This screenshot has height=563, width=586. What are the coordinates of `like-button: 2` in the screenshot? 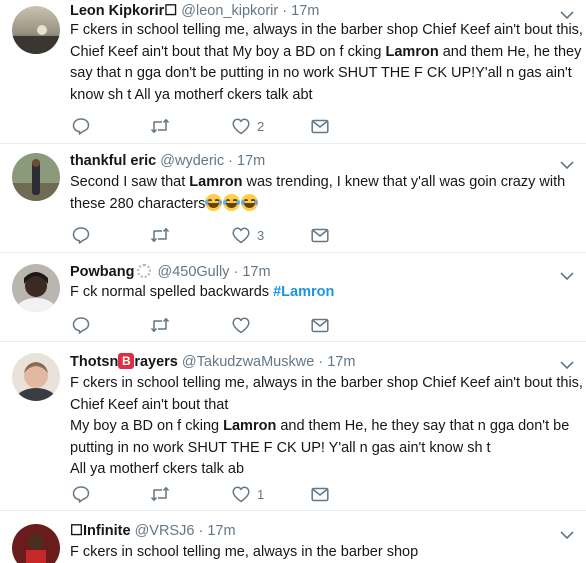 It's located at (248, 126).